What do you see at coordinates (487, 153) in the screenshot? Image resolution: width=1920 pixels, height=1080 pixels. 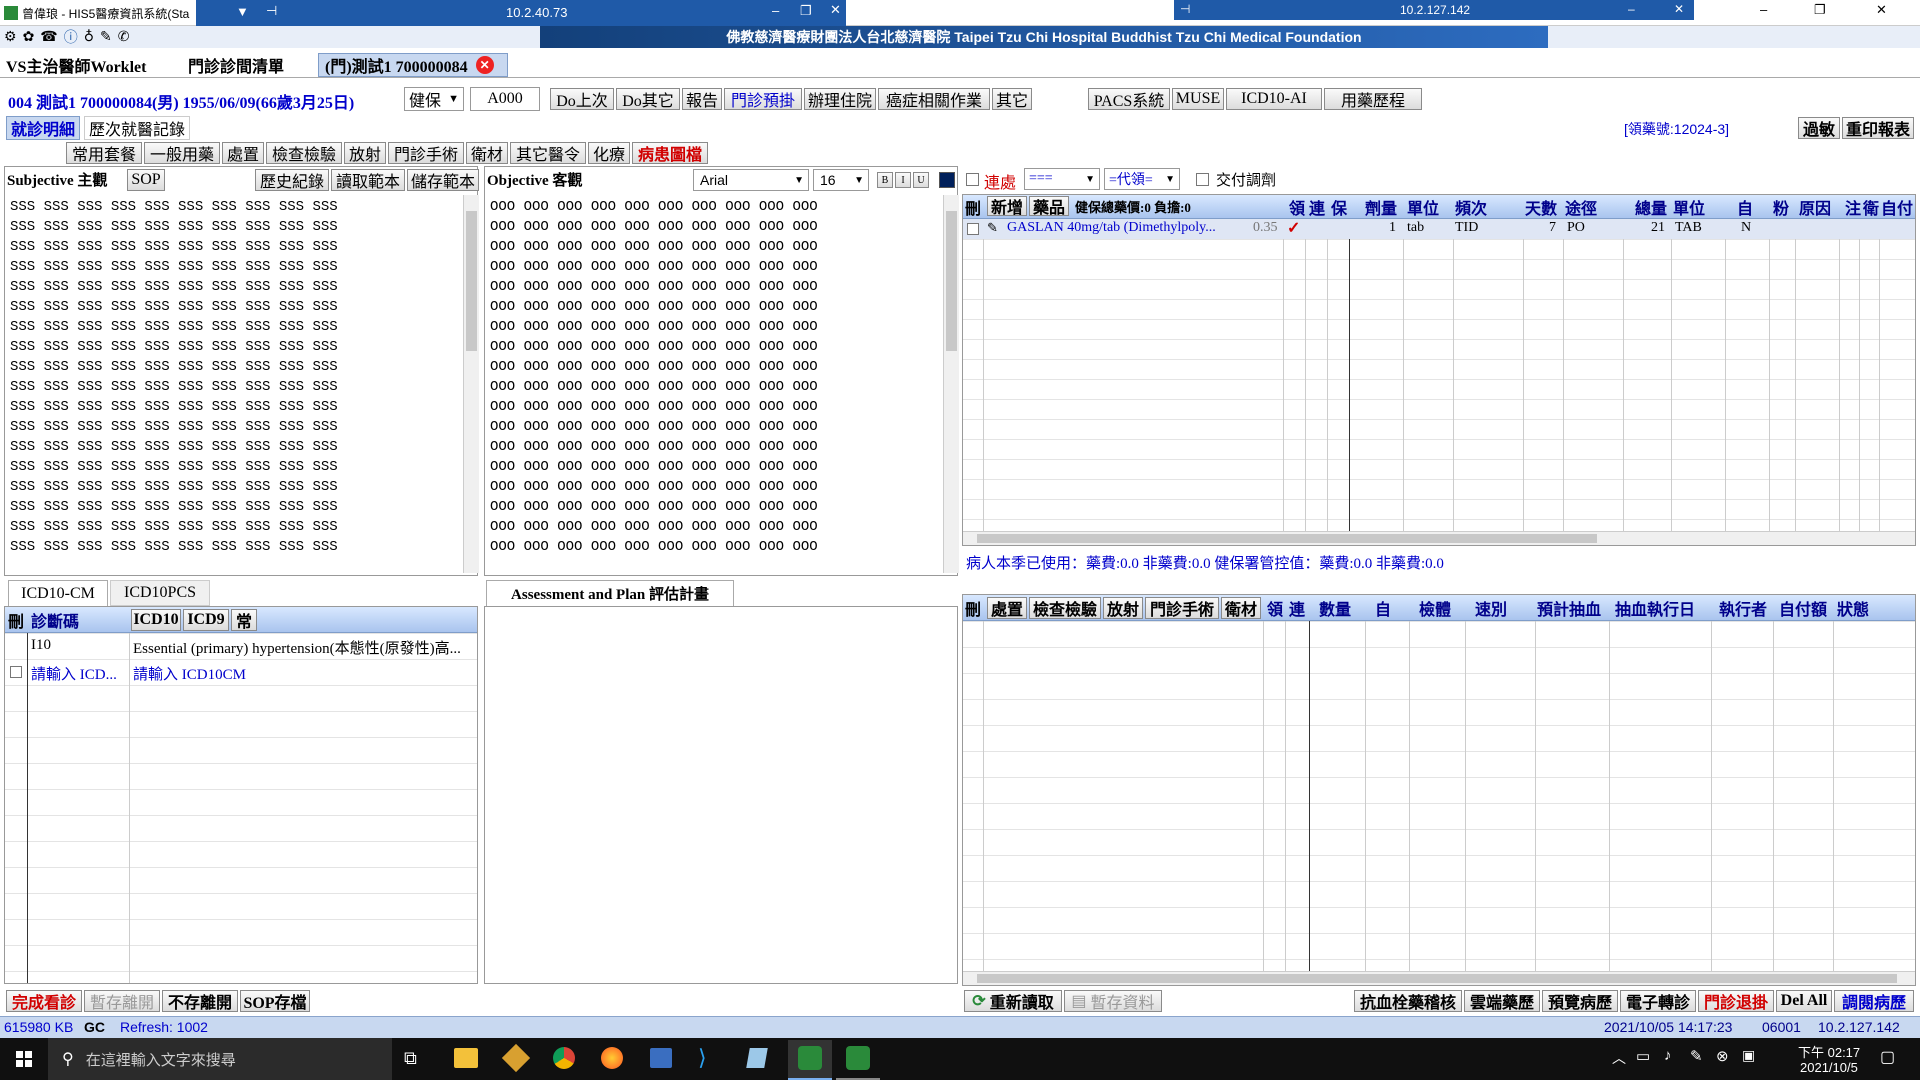 I see `supply-button: 衛材` at bounding box center [487, 153].